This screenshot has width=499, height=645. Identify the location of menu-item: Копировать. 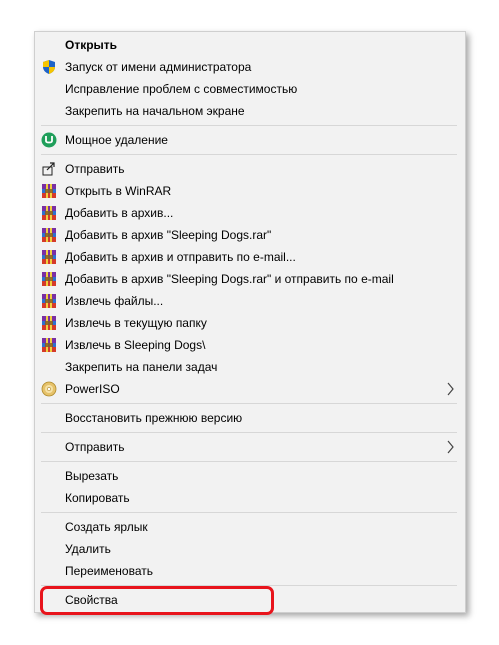
(250, 498).